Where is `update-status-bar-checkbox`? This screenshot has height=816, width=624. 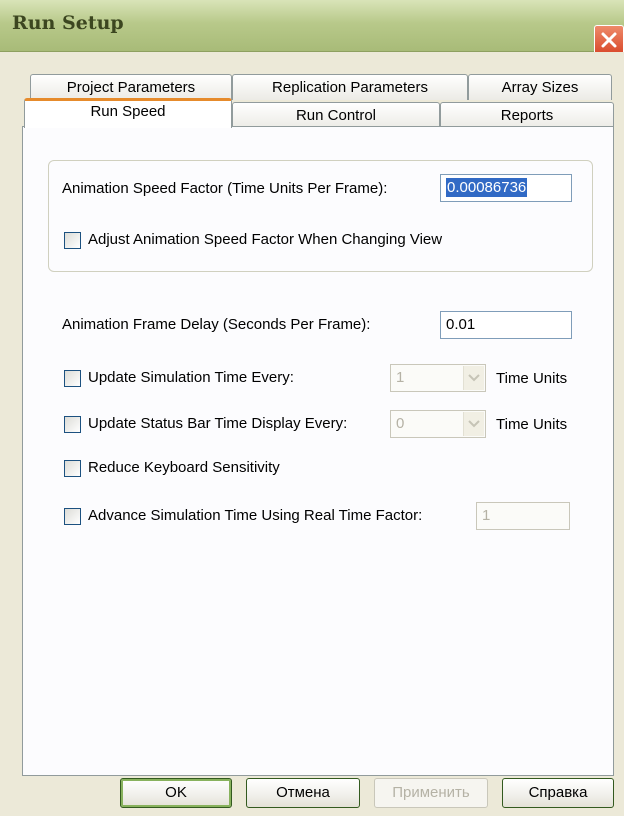 update-status-bar-checkbox is located at coordinates (72, 424).